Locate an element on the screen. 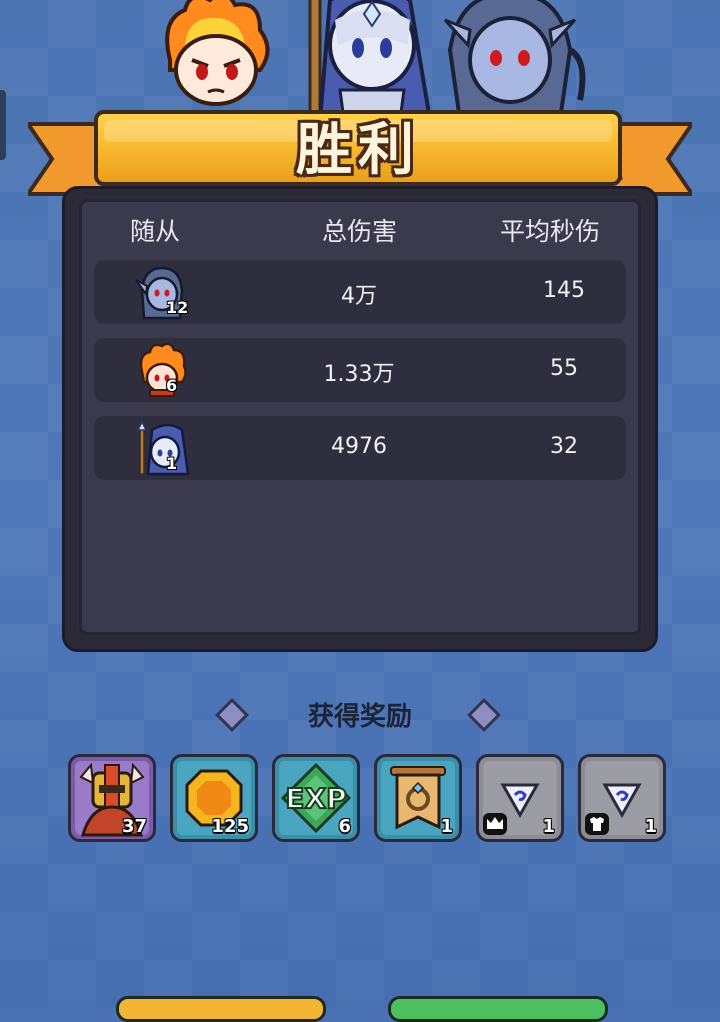 This screenshot has width=720, height=1022. avg-dps-value: 145 is located at coordinates (564, 290).